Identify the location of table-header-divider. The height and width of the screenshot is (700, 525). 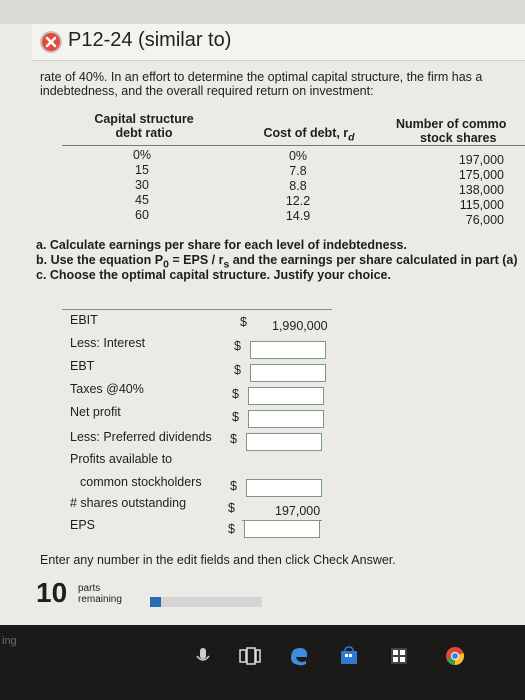
(293, 145).